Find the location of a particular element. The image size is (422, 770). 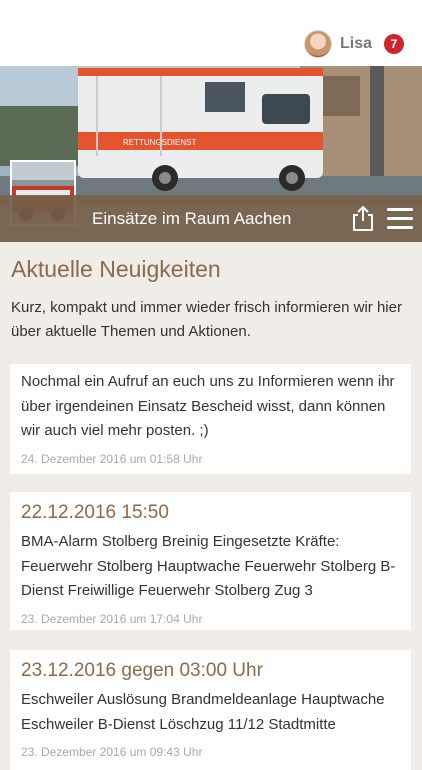

notification-badge: 7 is located at coordinates (394, 44).